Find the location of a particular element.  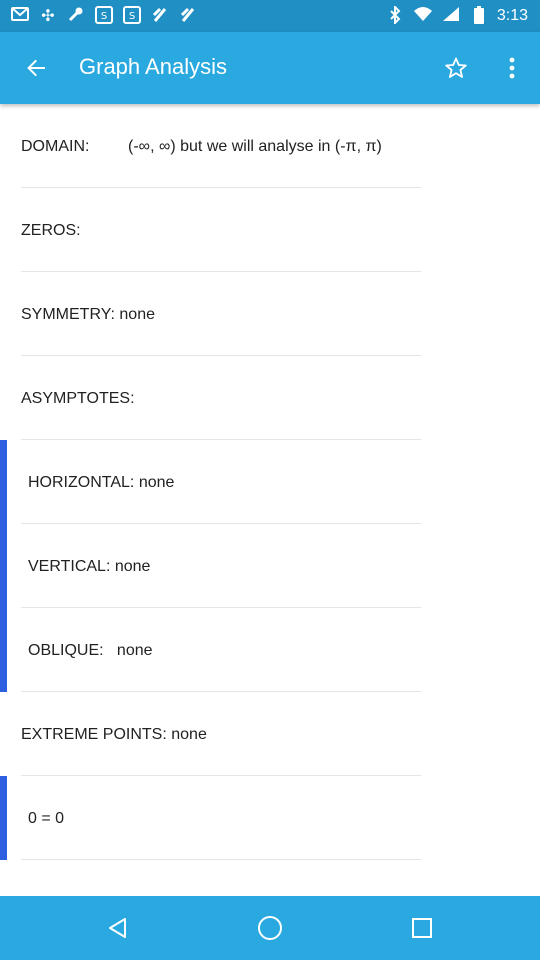

wifi-icon is located at coordinates (423, 16).